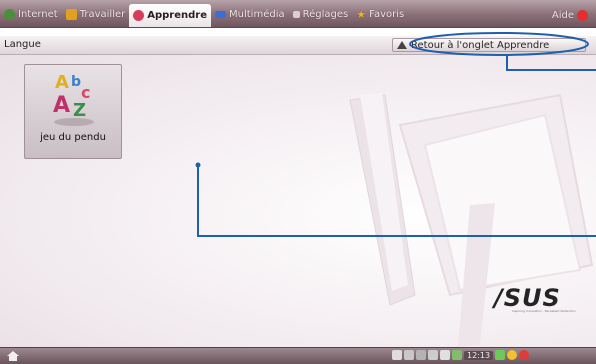 Image resolution: width=596 pixels, height=364 pixels. I want to click on home-icon, so click(13, 356).